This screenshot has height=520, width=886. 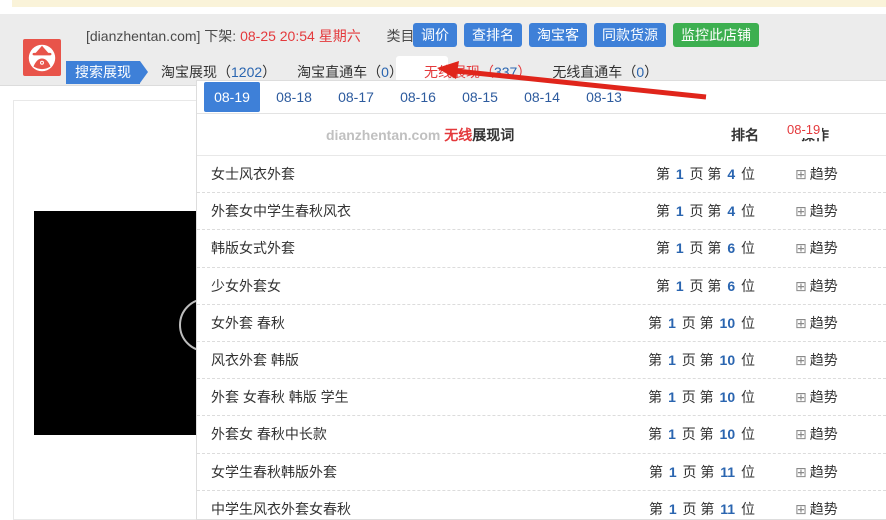 What do you see at coordinates (143, 36) in the screenshot?
I see `shop-domain: [dianzhentan.com]` at bounding box center [143, 36].